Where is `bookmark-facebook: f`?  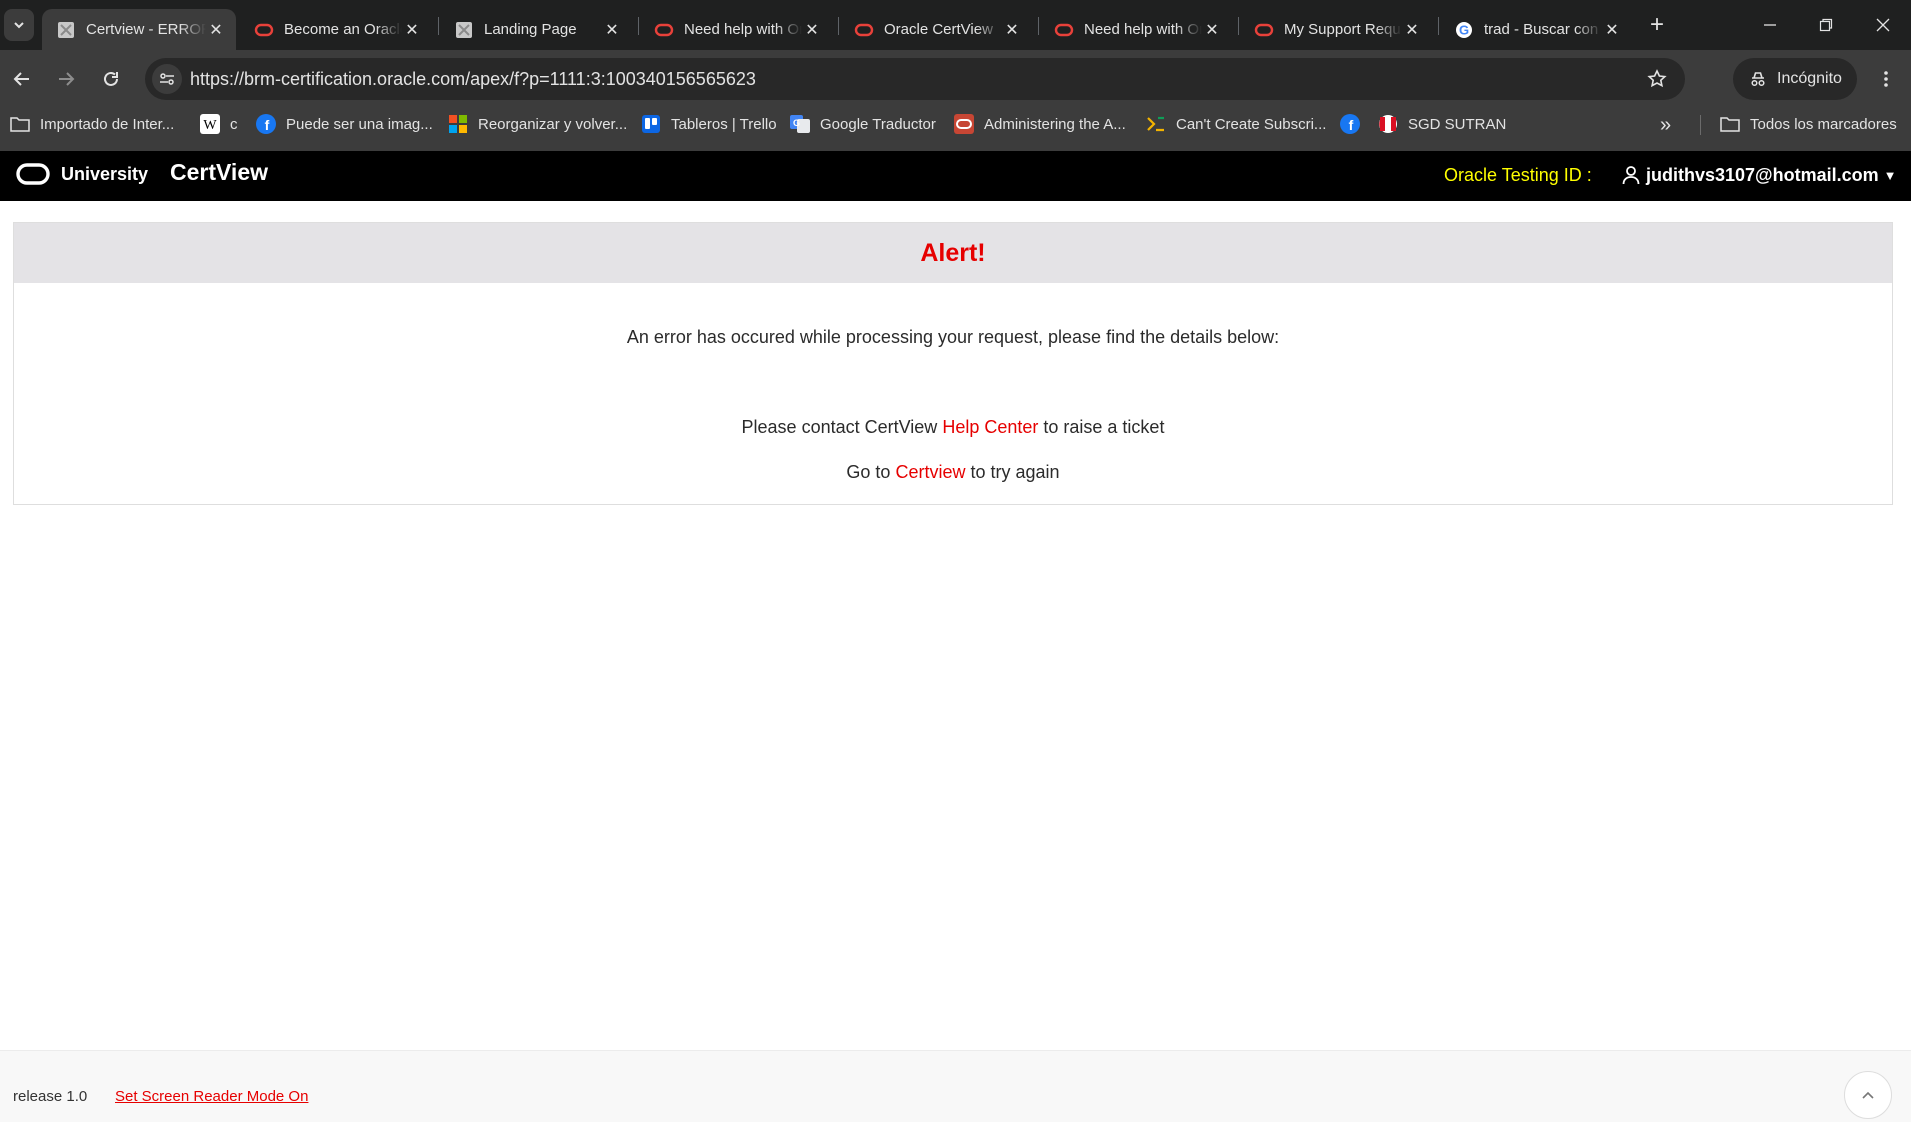 bookmark-facebook: f is located at coordinates (1355, 124).